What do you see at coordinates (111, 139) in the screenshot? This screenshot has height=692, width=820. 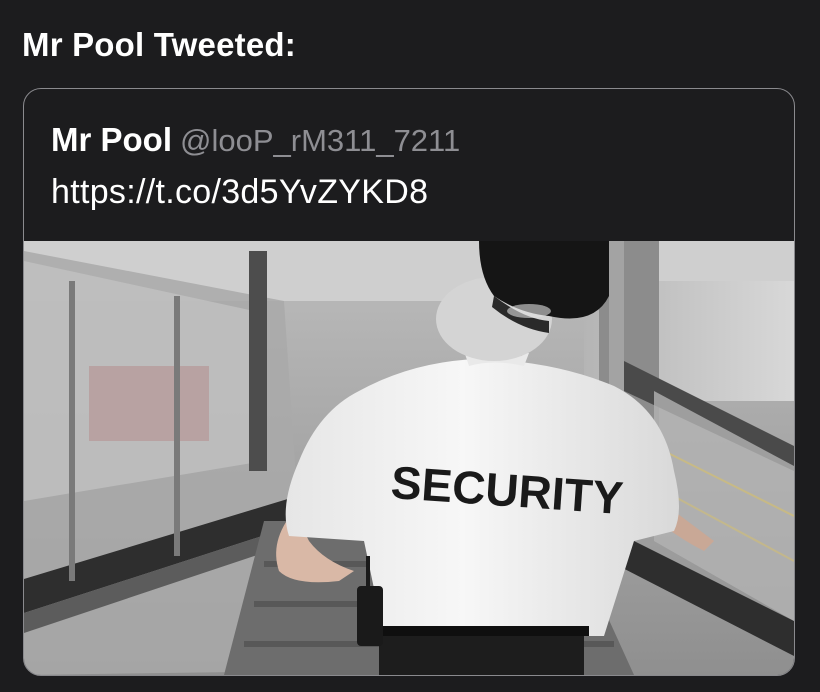 I see `author-name: Mr Pool` at bounding box center [111, 139].